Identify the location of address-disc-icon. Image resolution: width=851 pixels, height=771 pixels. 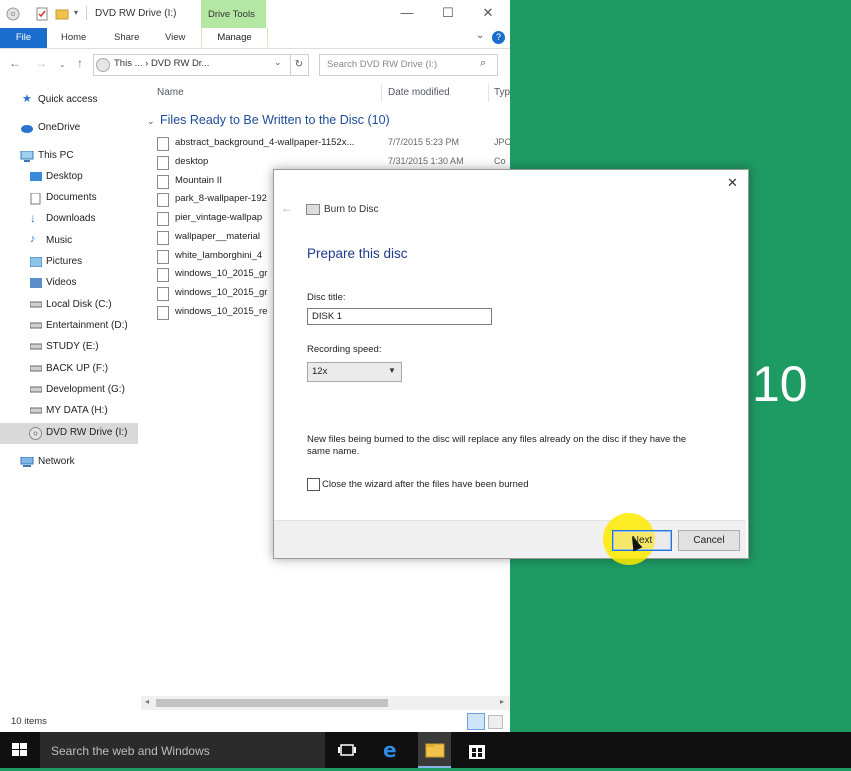
(103, 65).